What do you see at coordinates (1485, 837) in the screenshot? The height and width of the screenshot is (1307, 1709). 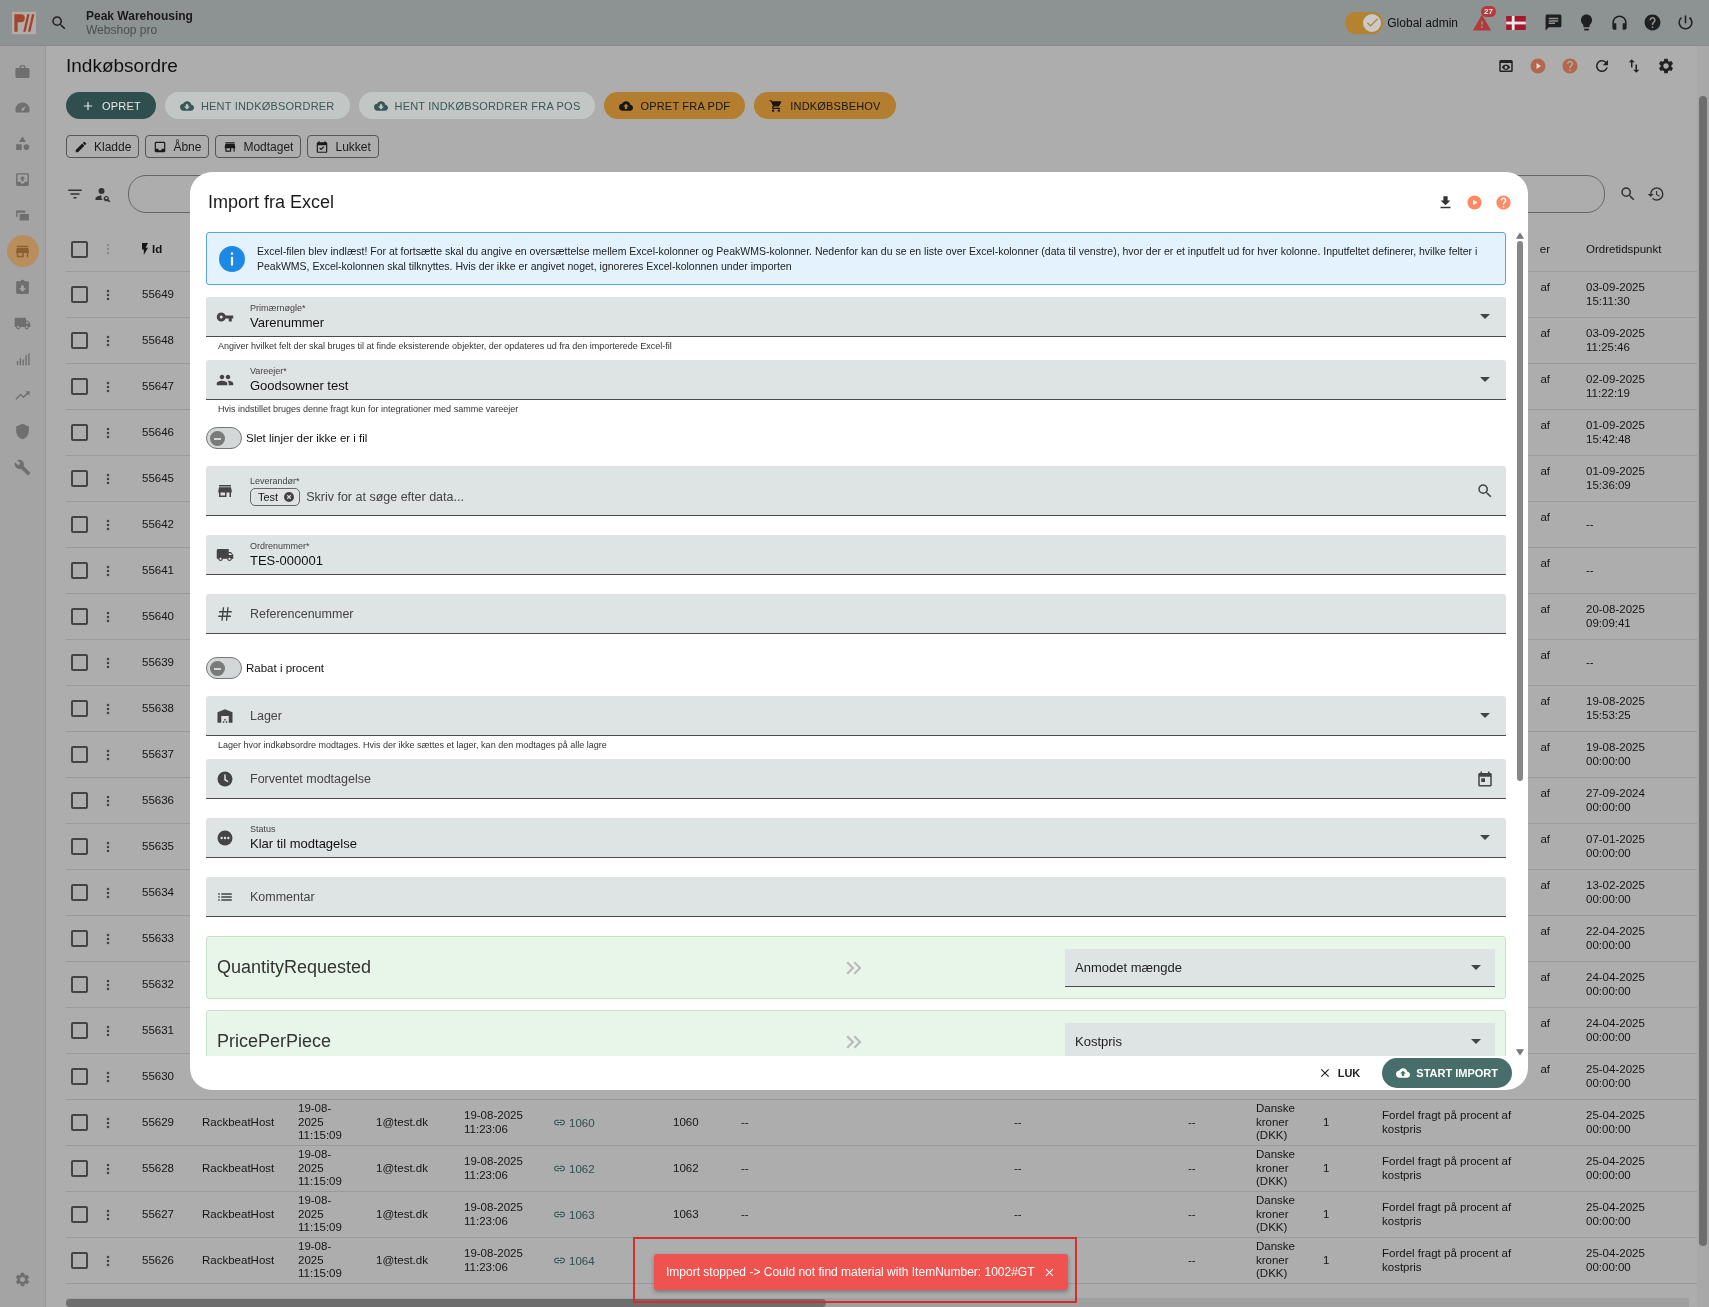 I see `dropdown-arrow-icon` at bounding box center [1485, 837].